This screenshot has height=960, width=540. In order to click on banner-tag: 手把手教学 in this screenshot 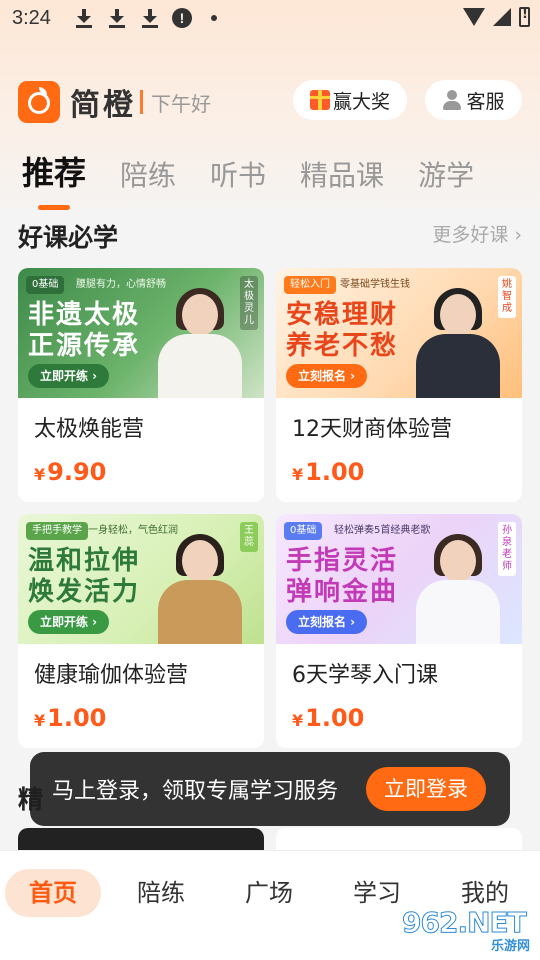, I will do `click(57, 531)`.